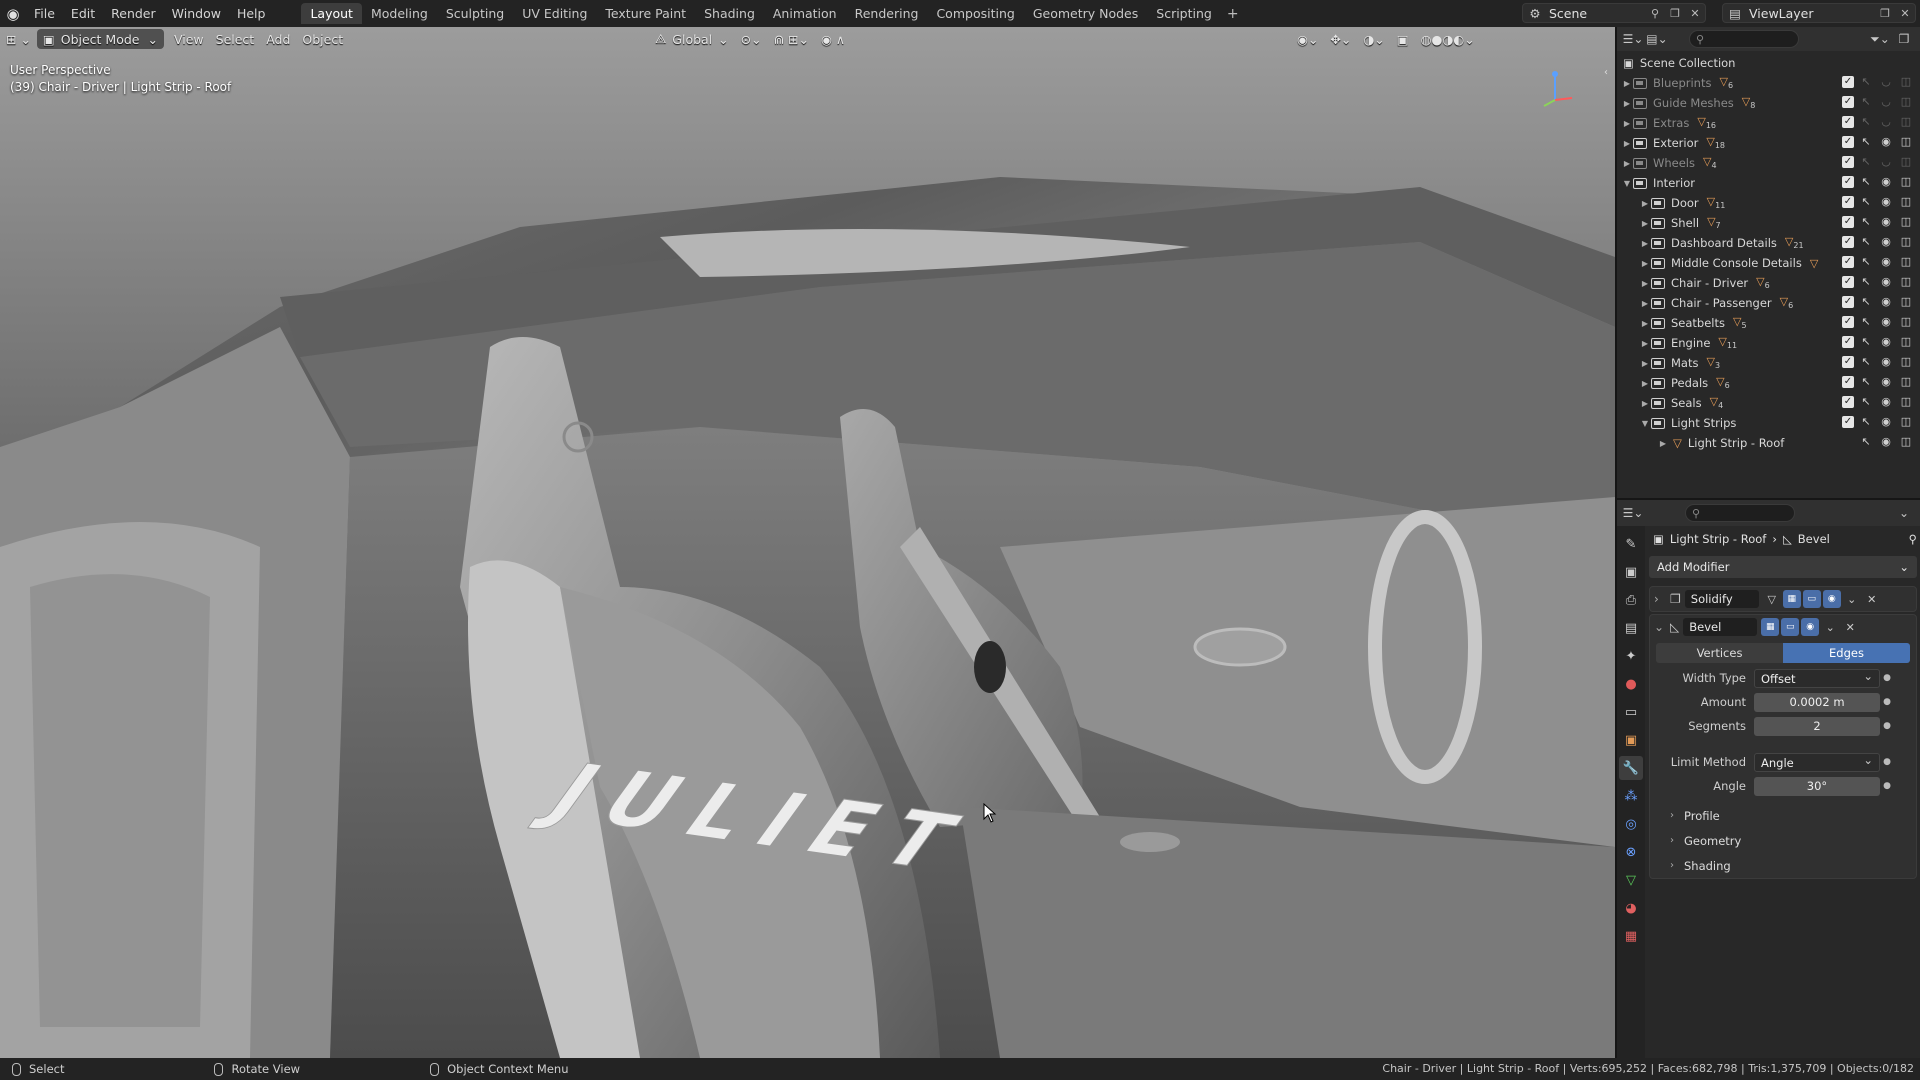 This screenshot has width=1920, height=1080. What do you see at coordinates (1721, 599) in the screenshot?
I see `solidify-name-field: Solidify` at bounding box center [1721, 599].